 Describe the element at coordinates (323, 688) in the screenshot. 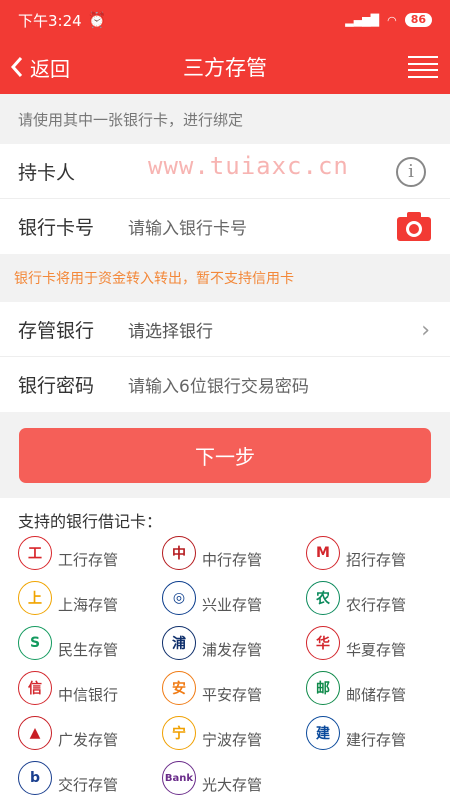

I see `bank-logo-icon: 邮` at that location.